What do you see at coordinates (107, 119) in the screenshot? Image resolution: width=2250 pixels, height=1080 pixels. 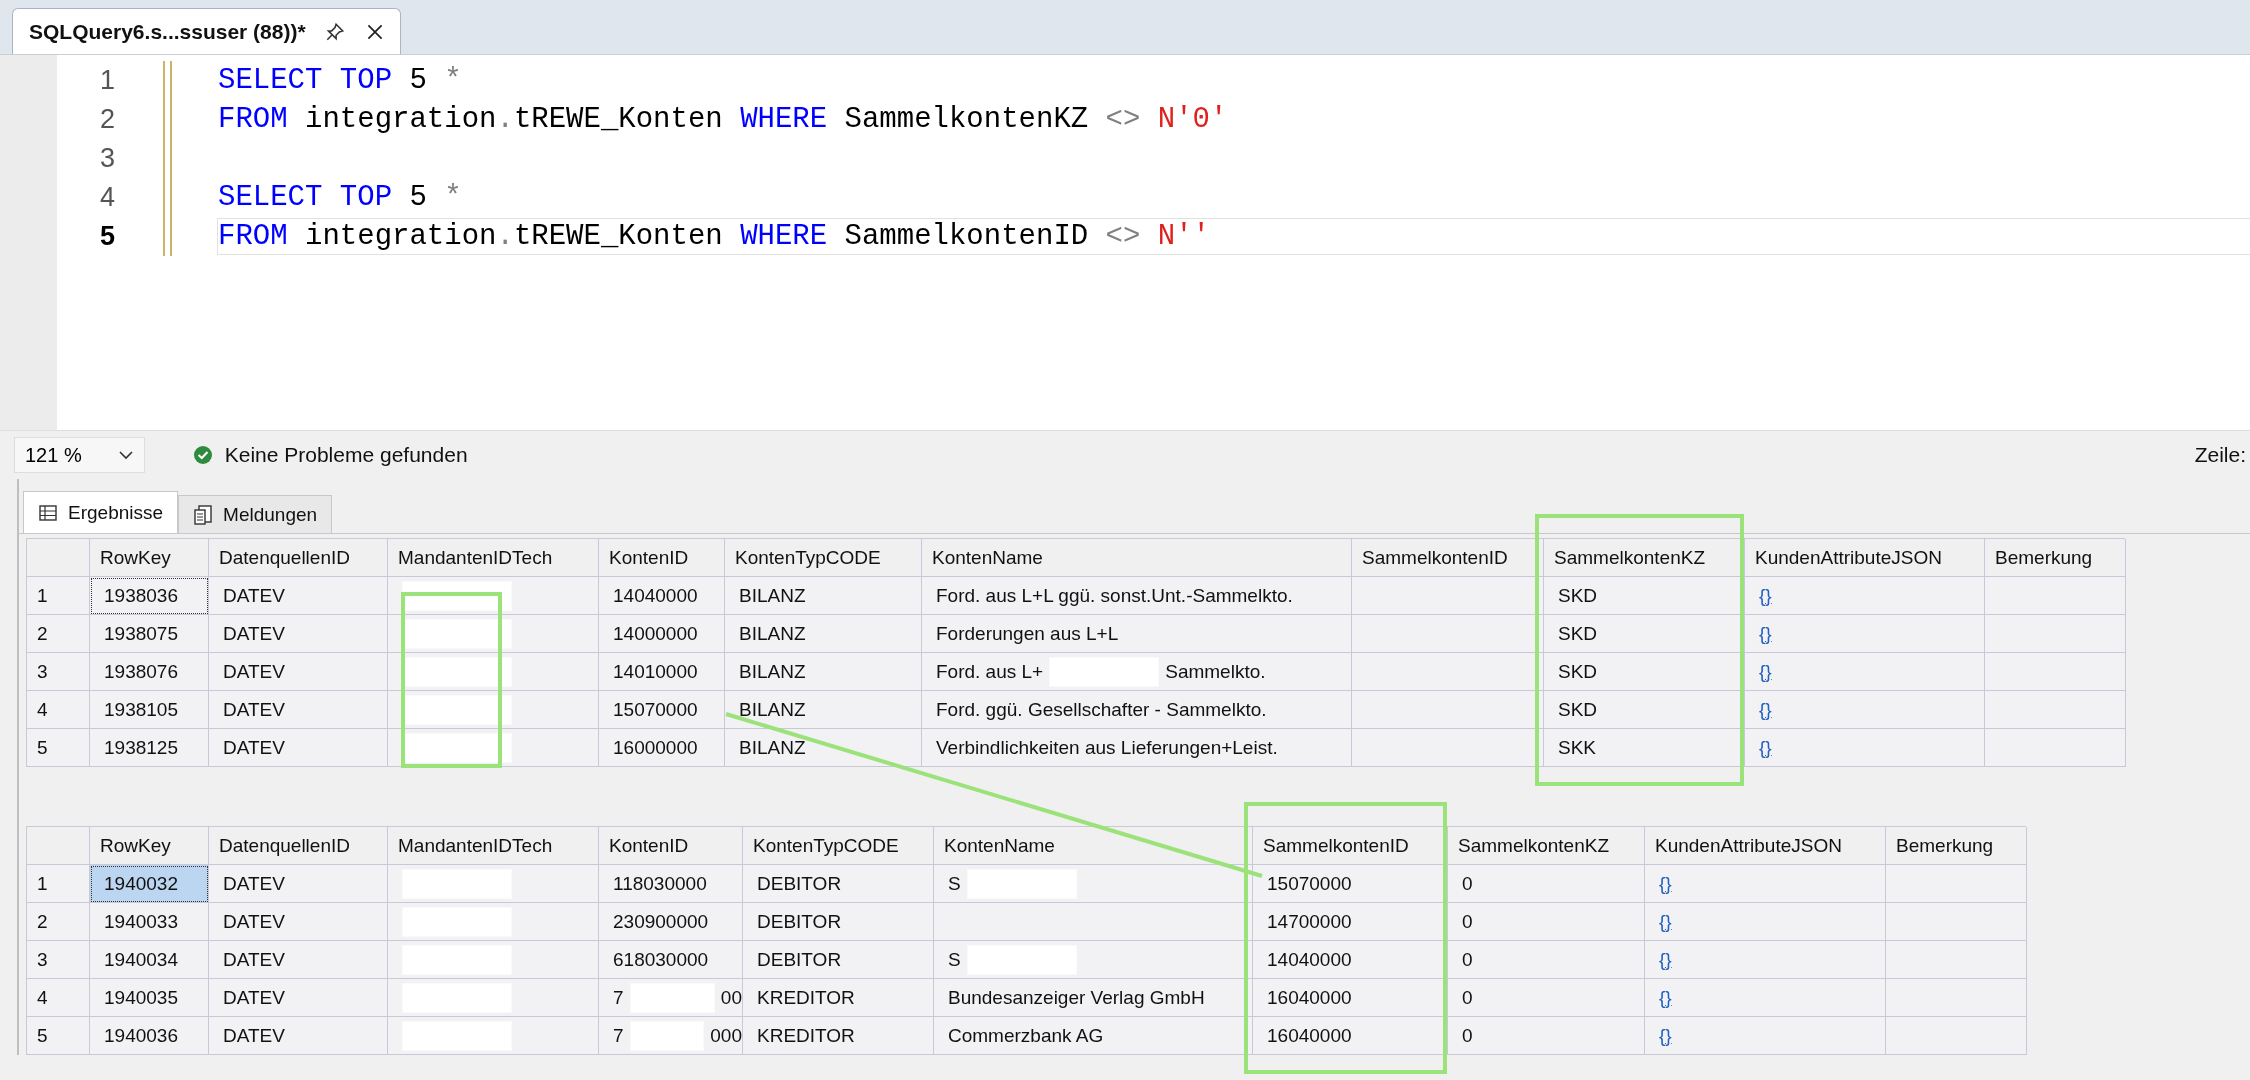 I see `line-number: 2` at bounding box center [107, 119].